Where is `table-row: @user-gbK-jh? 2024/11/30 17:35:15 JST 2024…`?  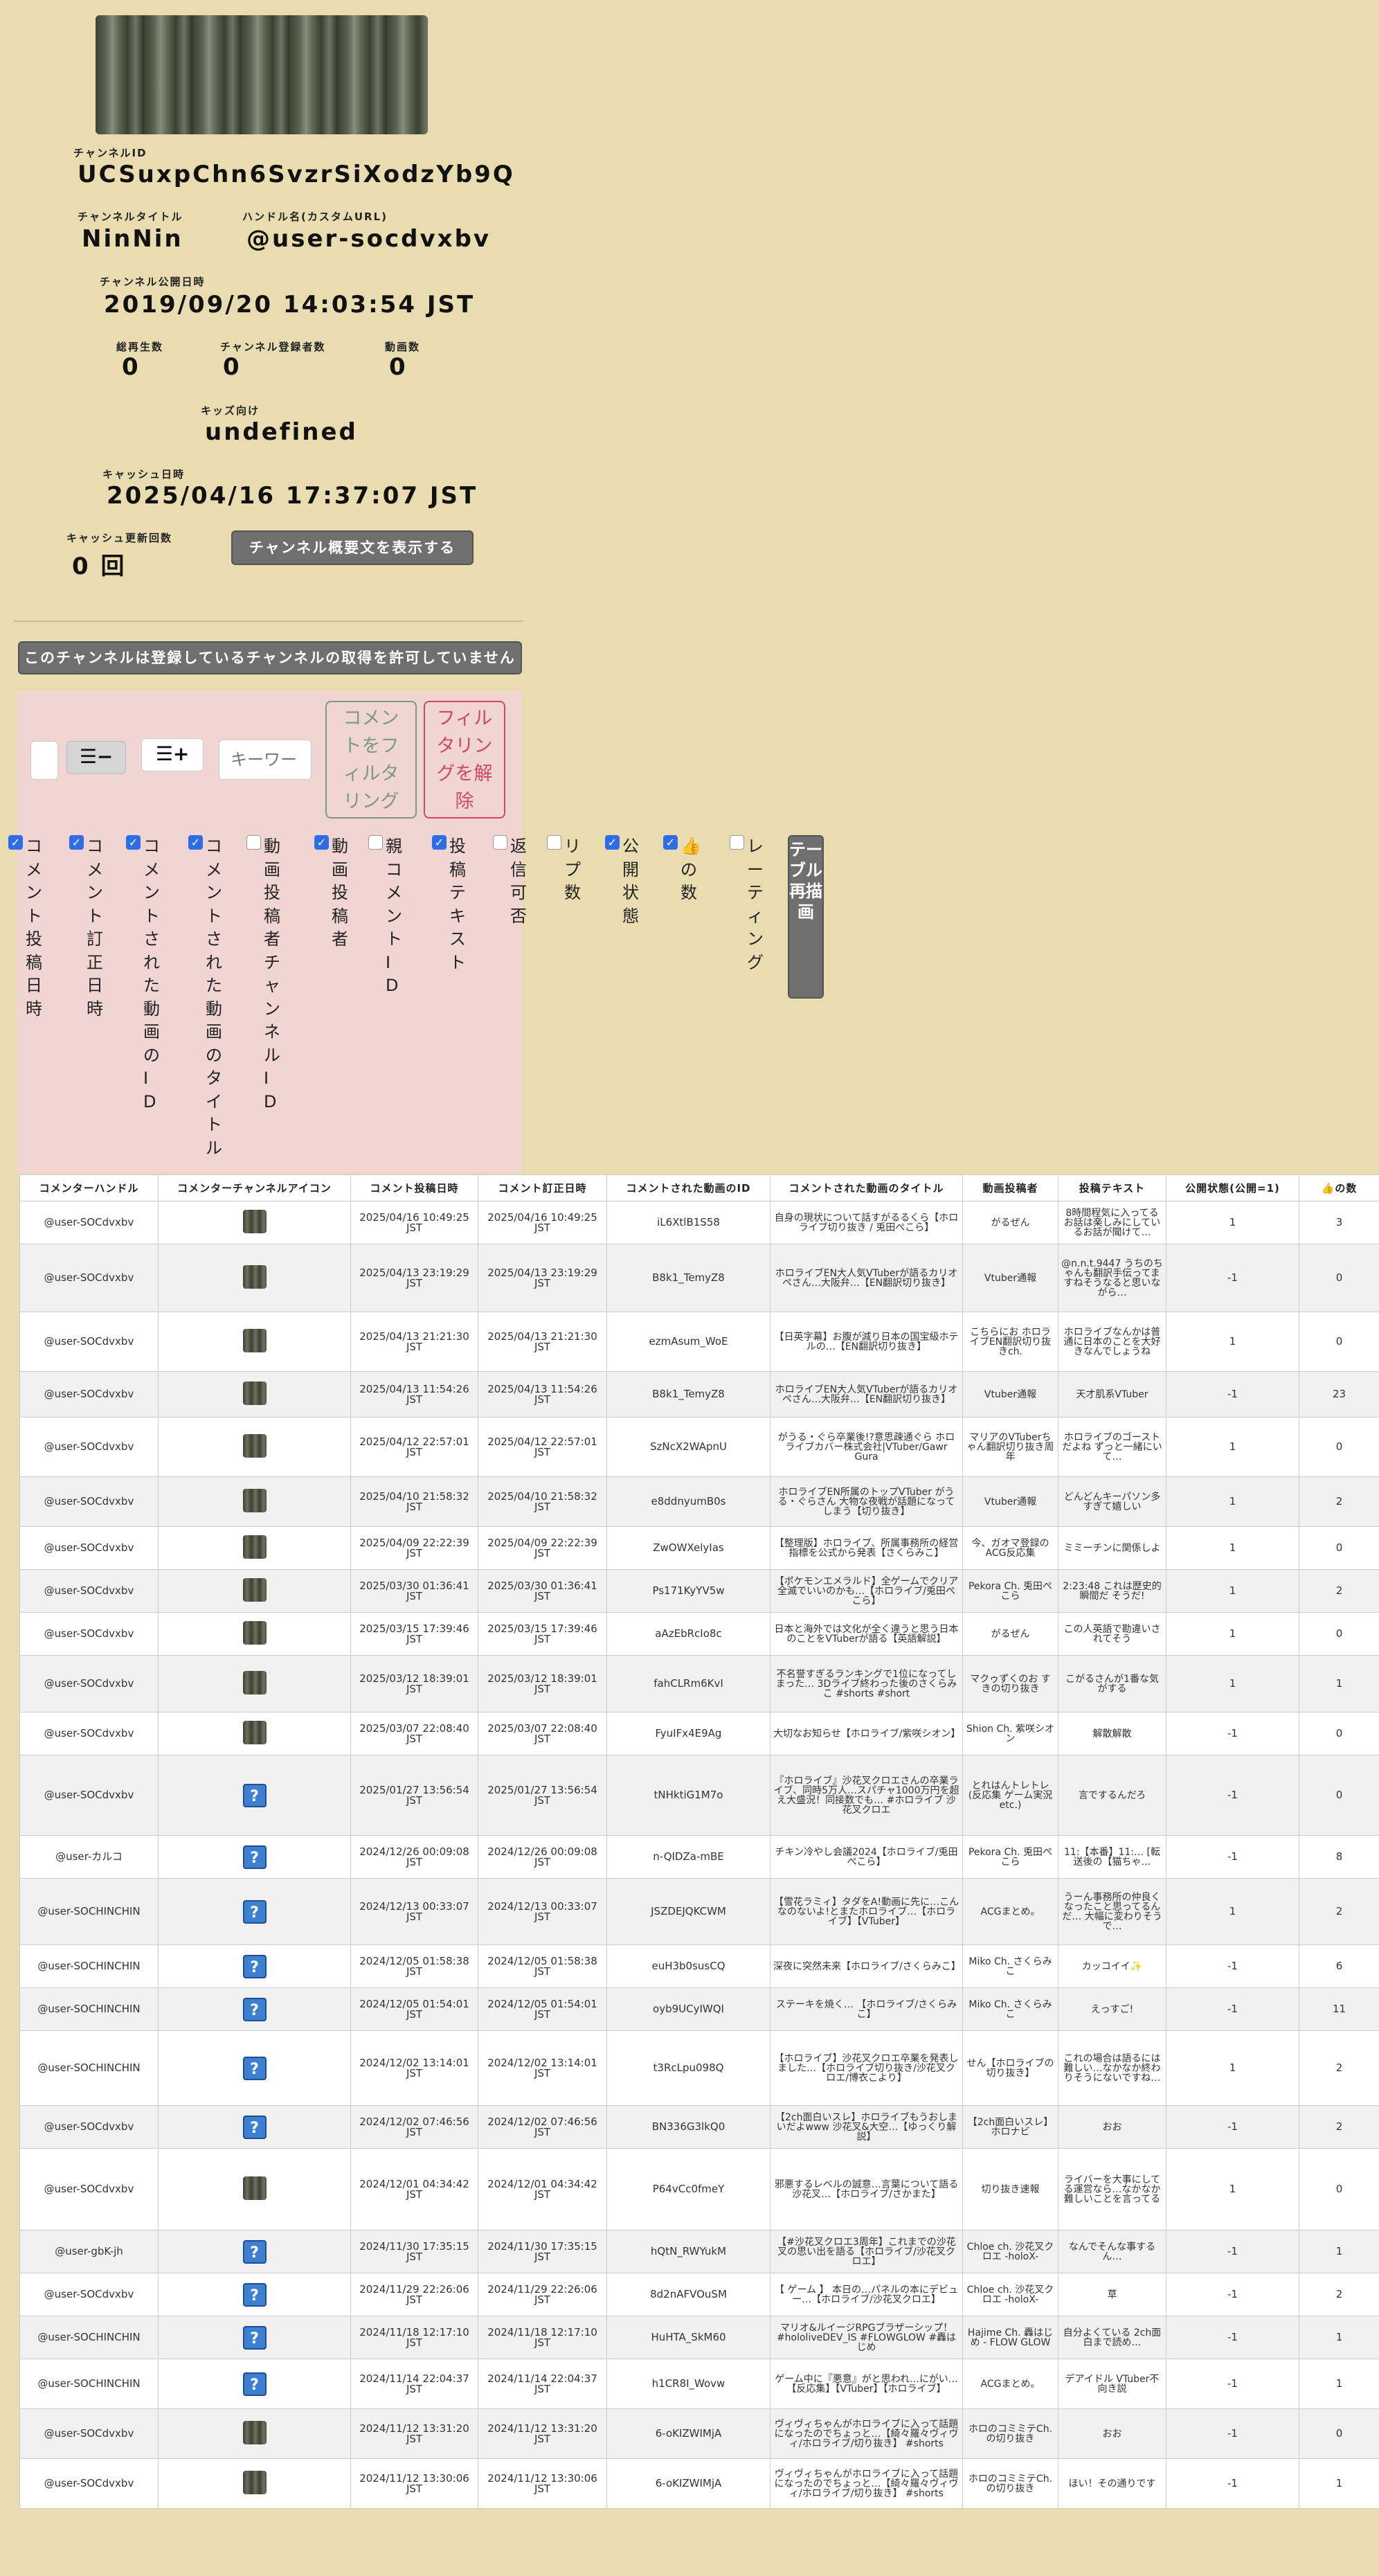 table-row: @user-gbK-jh? 2024/11/30 17:35:15 JST 2024… is located at coordinates (699, 2251).